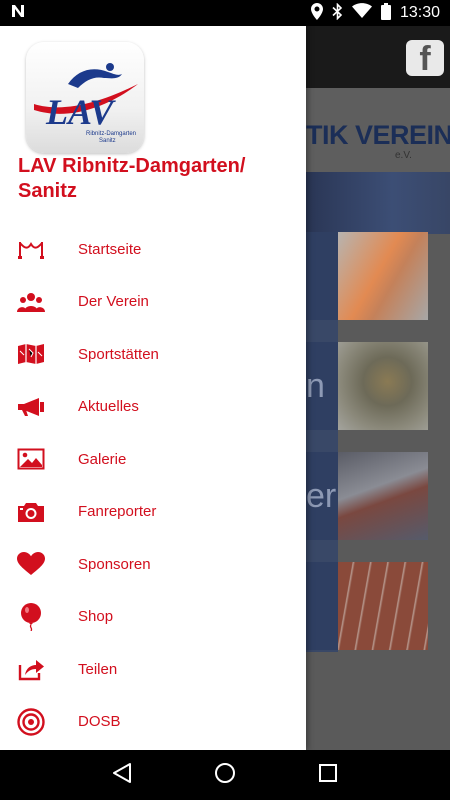 This screenshot has height=800, width=450. What do you see at coordinates (361, 13) in the screenshot?
I see `wifi-icon` at bounding box center [361, 13].